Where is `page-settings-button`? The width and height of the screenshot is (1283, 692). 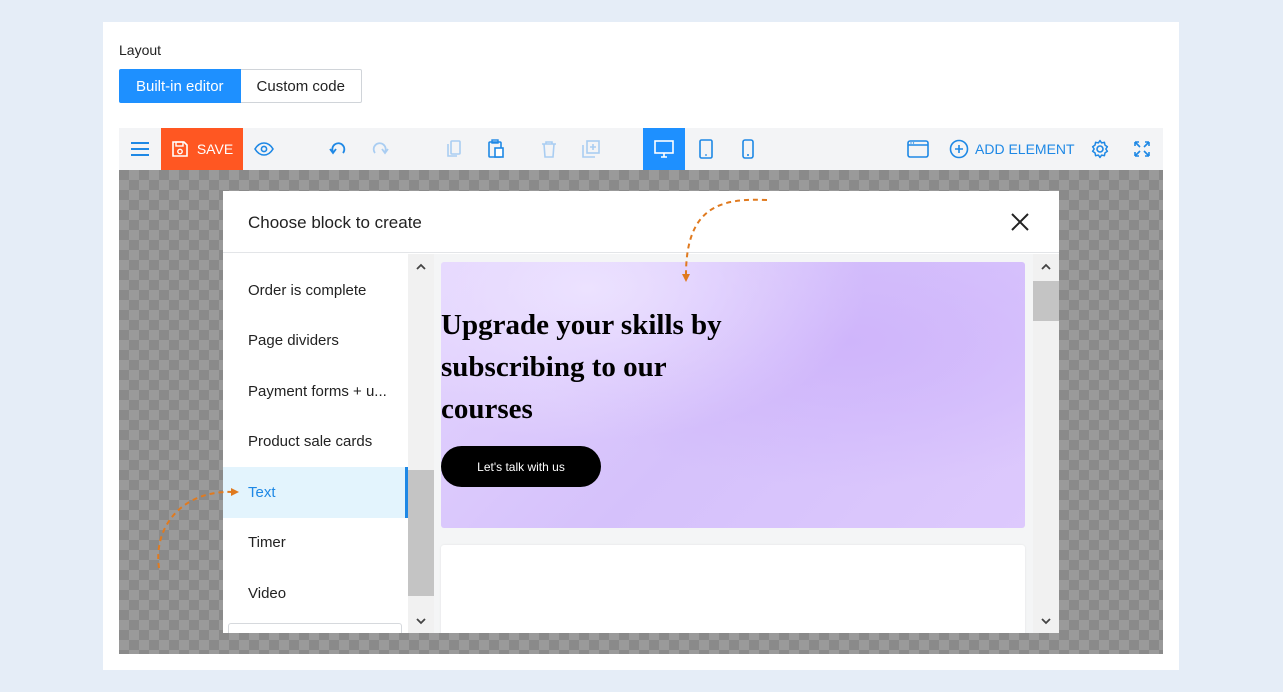 page-settings-button is located at coordinates (918, 149).